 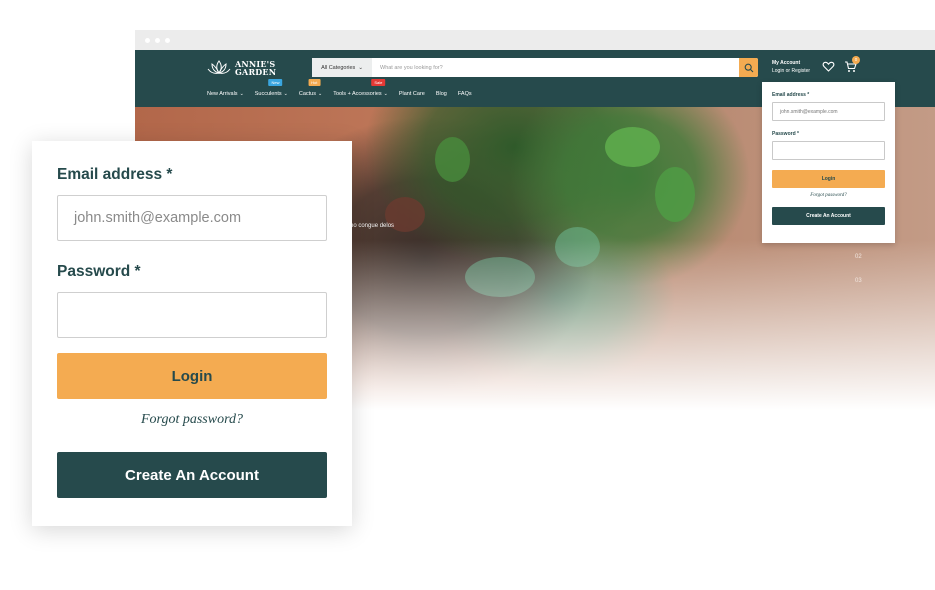 I want to click on login-button: Login, so click(x=192, y=376).